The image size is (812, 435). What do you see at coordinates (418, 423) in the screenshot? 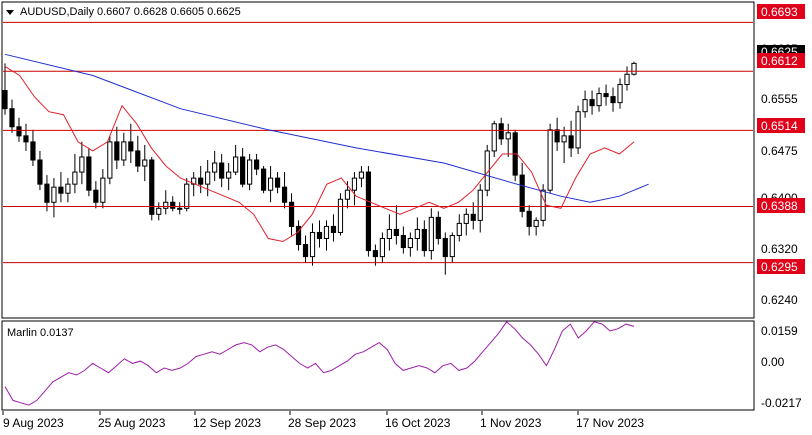
I see `time-label: 16 Oct 2023` at bounding box center [418, 423].